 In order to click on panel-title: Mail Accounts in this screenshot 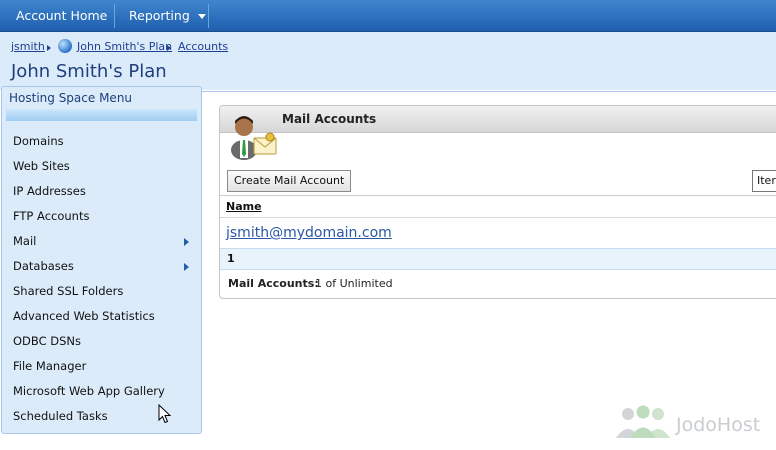, I will do `click(329, 119)`.